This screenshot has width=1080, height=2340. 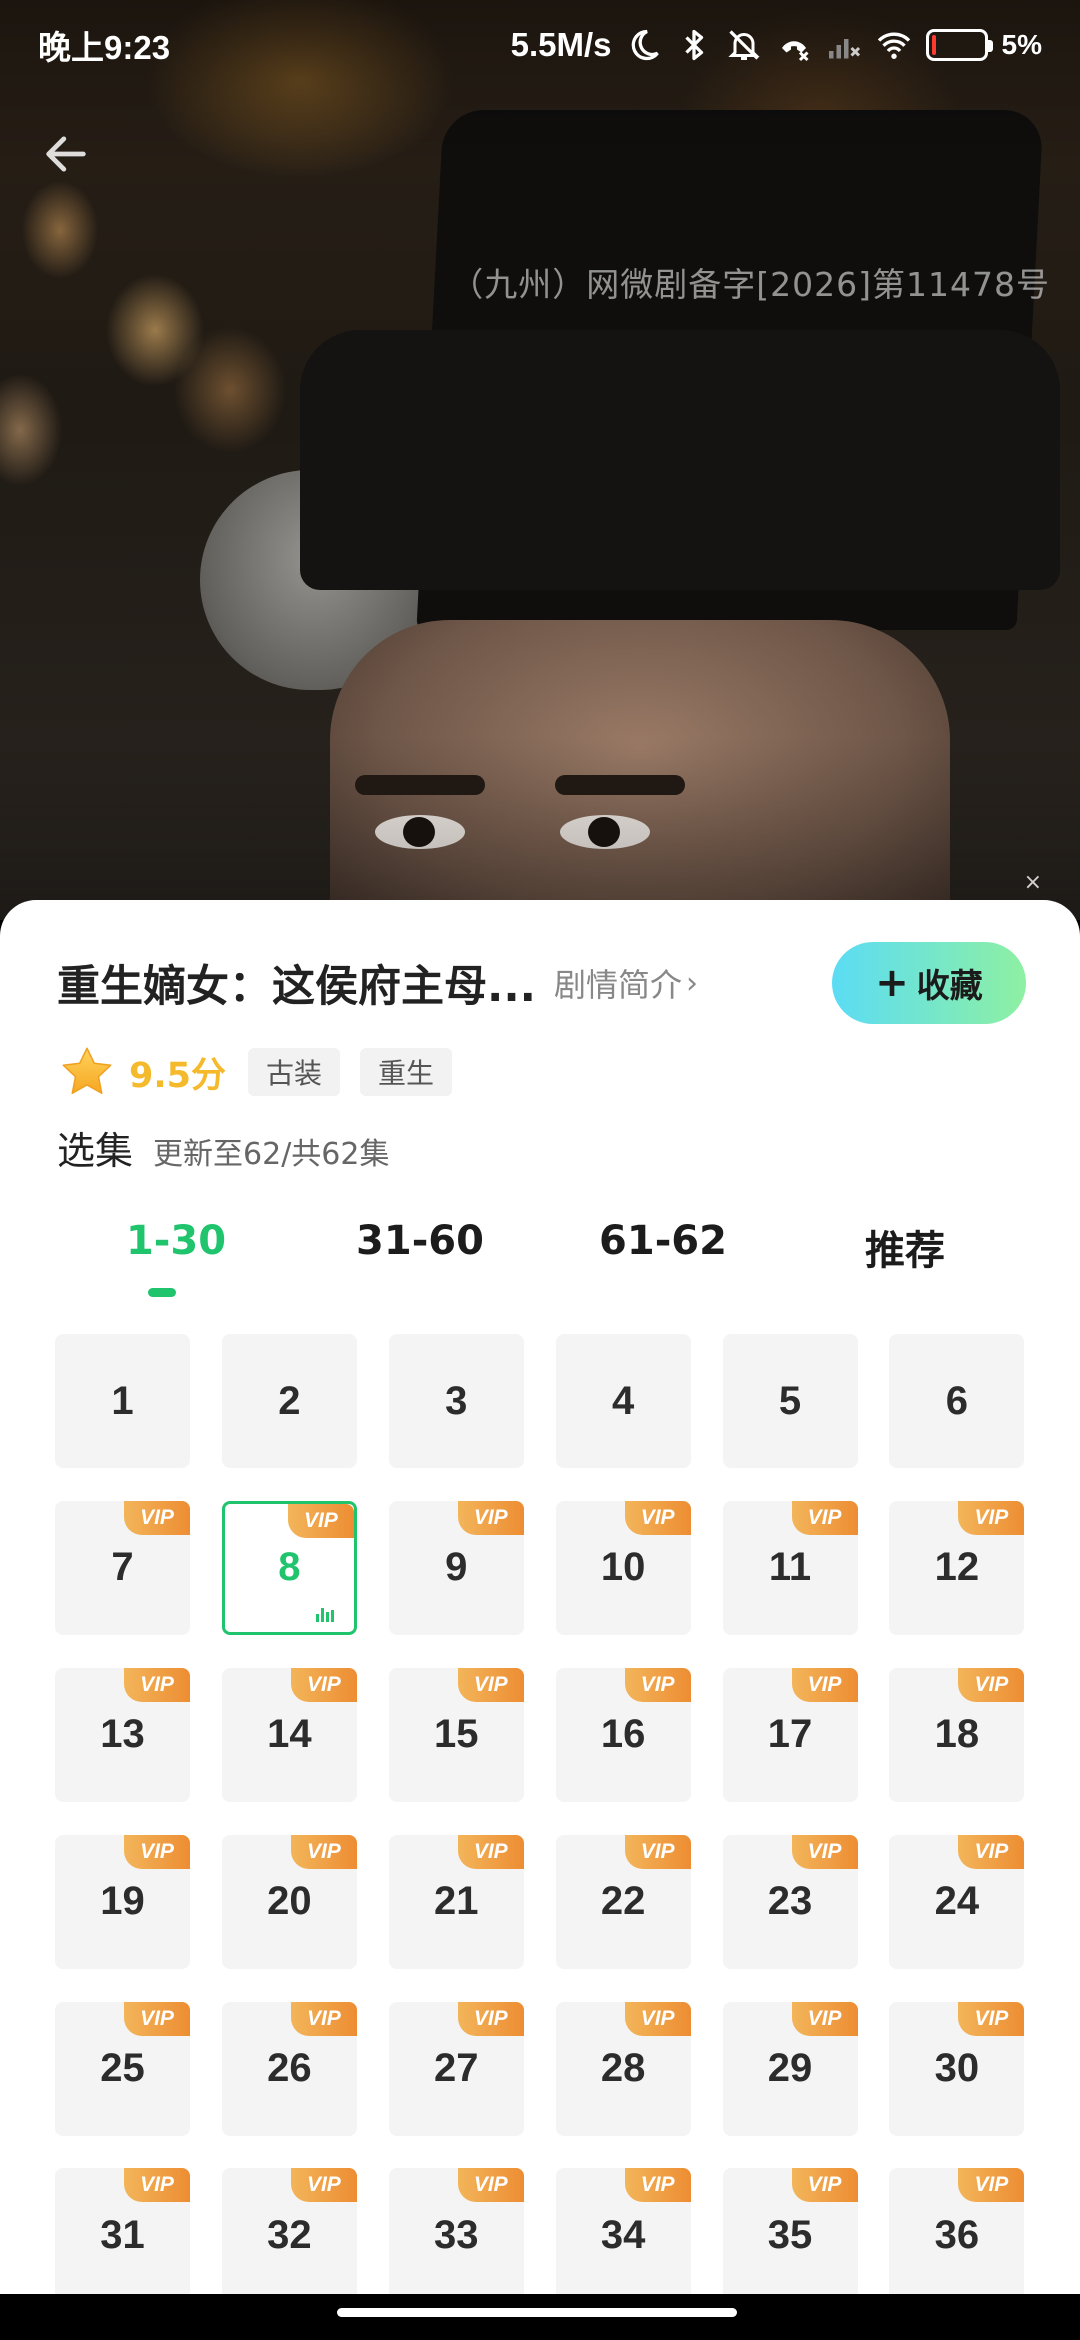 What do you see at coordinates (957, 1567) in the screenshot?
I see `episode-cell: 12 VIP` at bounding box center [957, 1567].